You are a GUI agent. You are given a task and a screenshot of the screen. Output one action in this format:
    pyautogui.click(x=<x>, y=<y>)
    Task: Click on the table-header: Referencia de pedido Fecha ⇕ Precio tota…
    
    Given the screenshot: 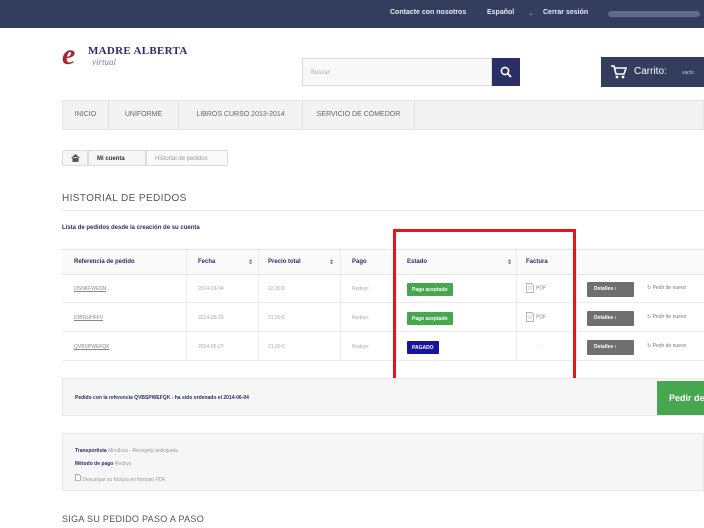 What is the action you would take?
    pyautogui.click(x=383, y=262)
    